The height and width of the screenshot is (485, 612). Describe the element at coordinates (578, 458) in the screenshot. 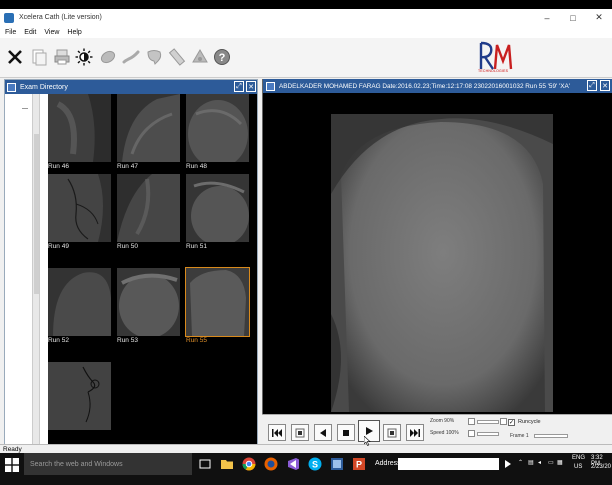

I see `language-indicator: ENG` at that location.